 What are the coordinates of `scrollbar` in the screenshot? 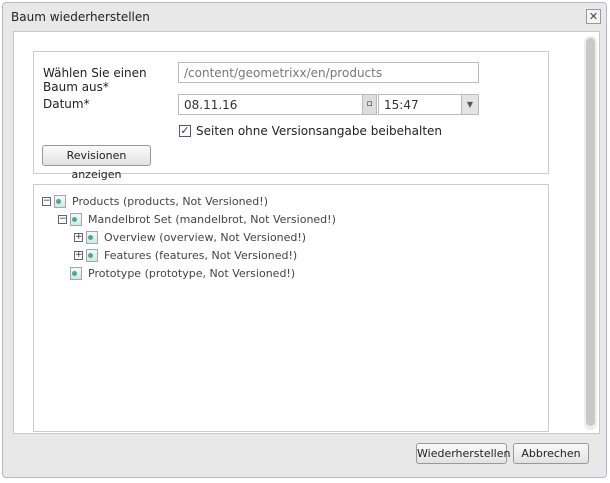 It's located at (590, 233).